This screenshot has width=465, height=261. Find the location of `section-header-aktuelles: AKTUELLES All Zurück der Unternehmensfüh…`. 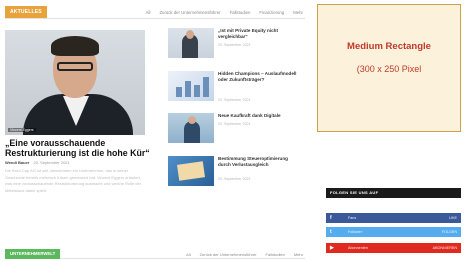

section-header-aktuelles: AKTUELLES All Zurück der Unternehmensfüh… is located at coordinates (155, 12).